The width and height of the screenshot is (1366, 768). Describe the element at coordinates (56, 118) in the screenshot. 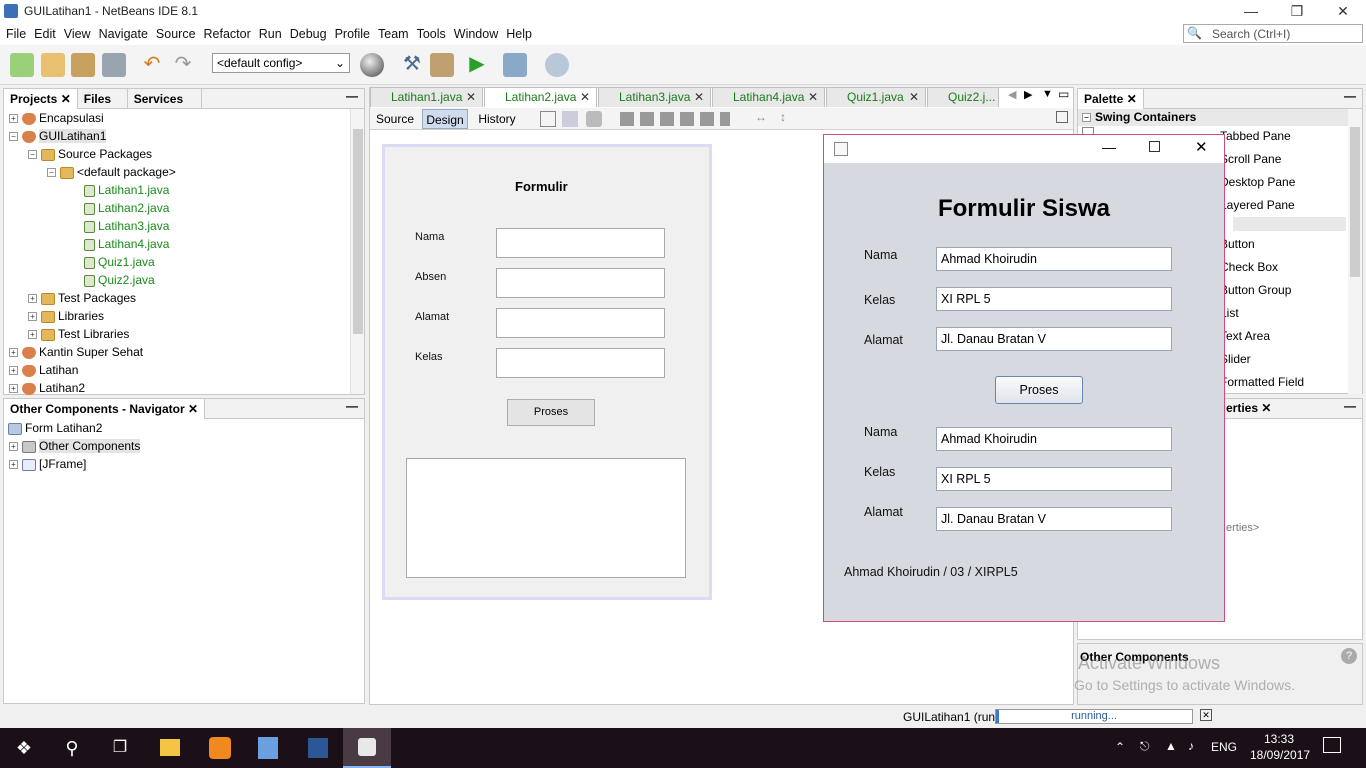

I see `tree-item: + Encapsulasi` at that location.